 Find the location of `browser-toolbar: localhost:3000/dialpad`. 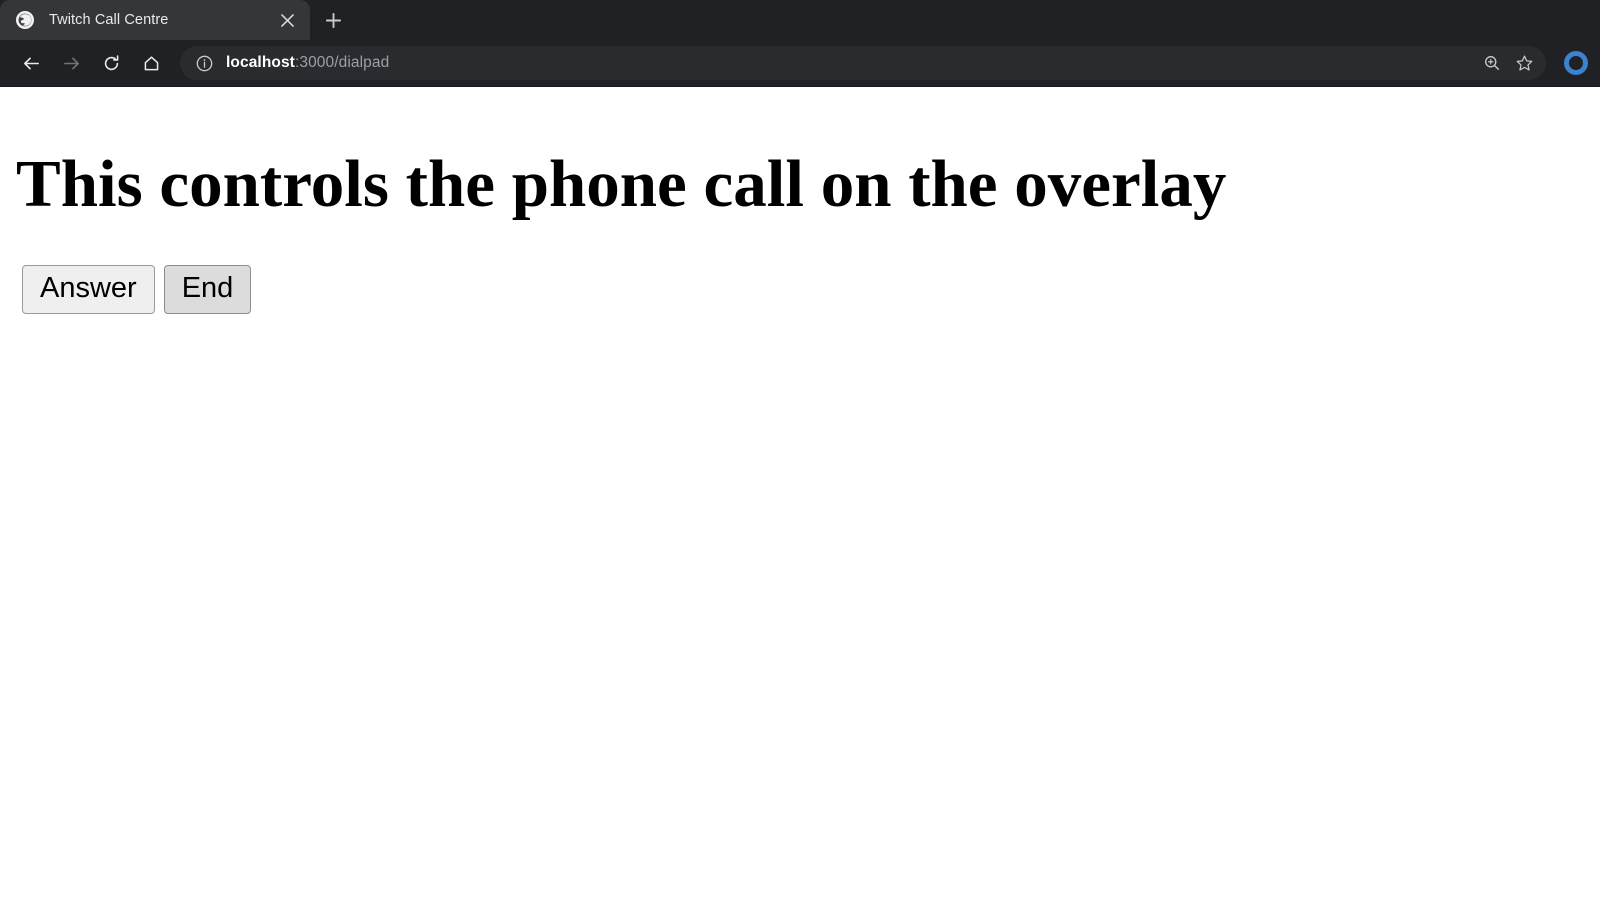

browser-toolbar: localhost:3000/dialpad is located at coordinates (800, 63).